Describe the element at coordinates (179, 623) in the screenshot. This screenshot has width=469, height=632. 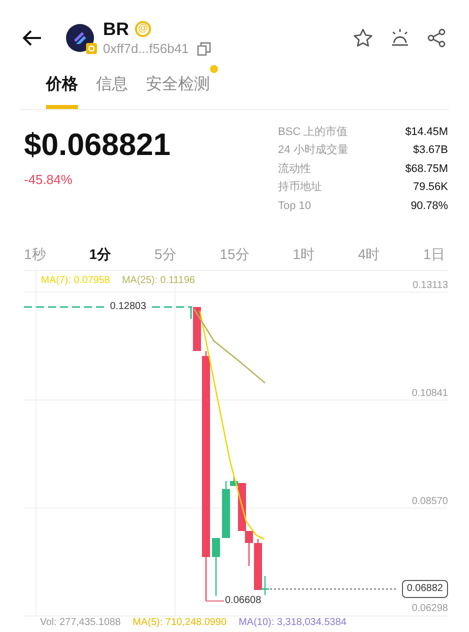
I see `volume-legend: MA(5): 710,248.0990` at that location.